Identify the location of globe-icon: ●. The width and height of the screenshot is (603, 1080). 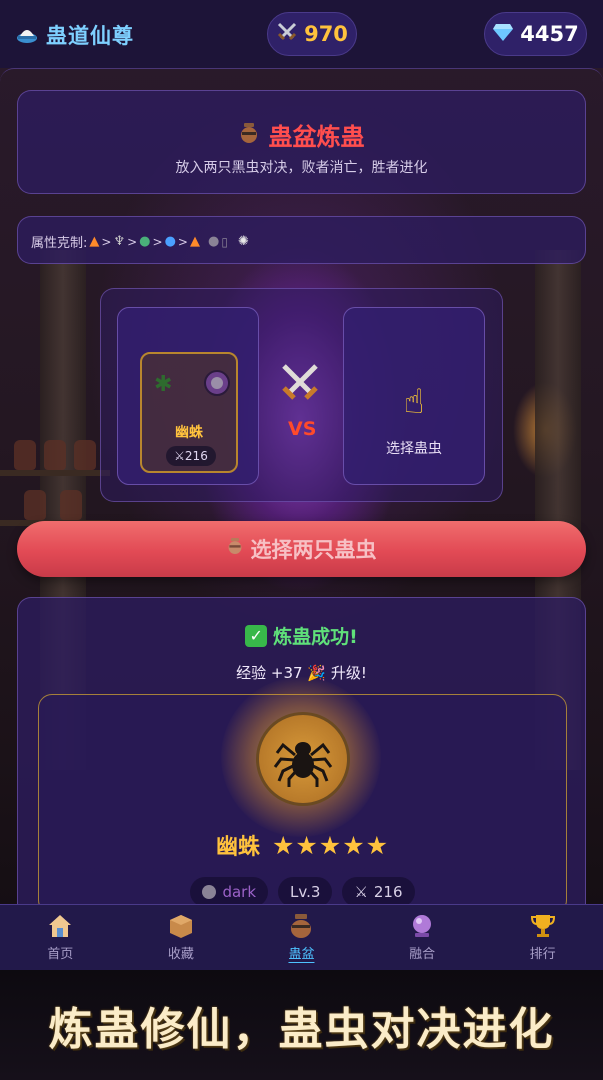
(145, 241).